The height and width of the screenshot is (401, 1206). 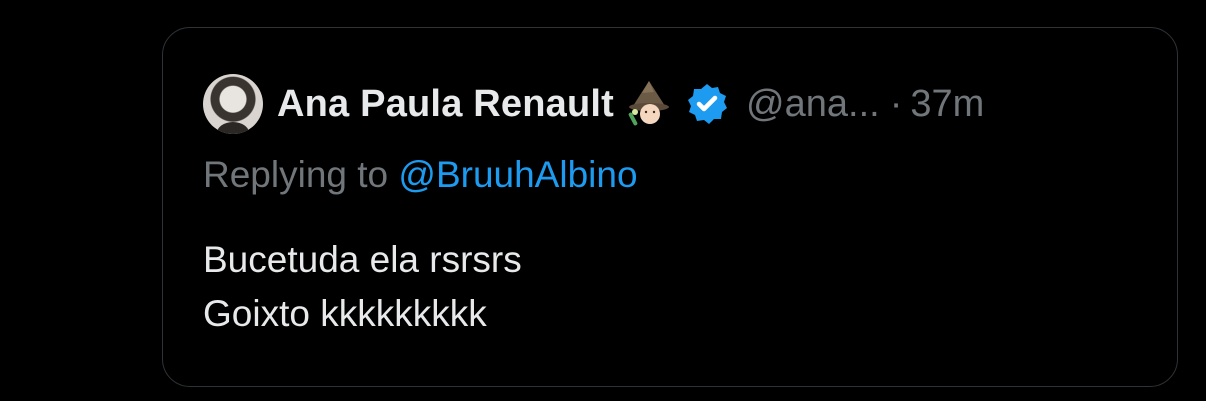 I want to click on replying-to-label: Replying to, so click(x=296, y=174).